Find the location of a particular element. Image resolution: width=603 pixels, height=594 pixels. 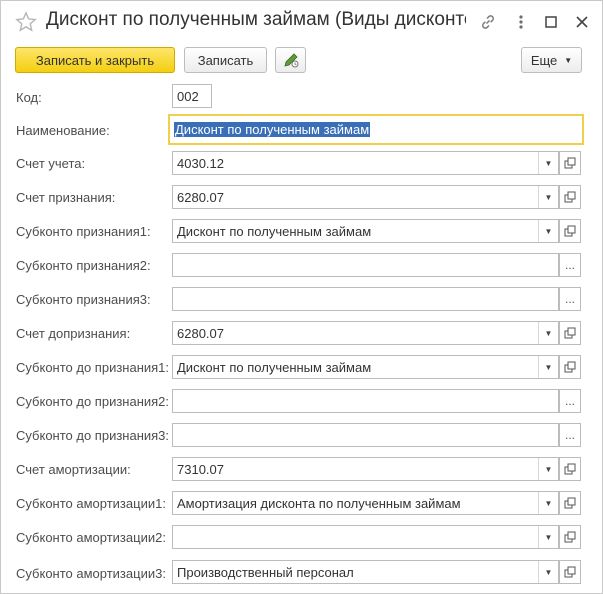

amortization-subconto2-field: ▼ is located at coordinates (365, 537).